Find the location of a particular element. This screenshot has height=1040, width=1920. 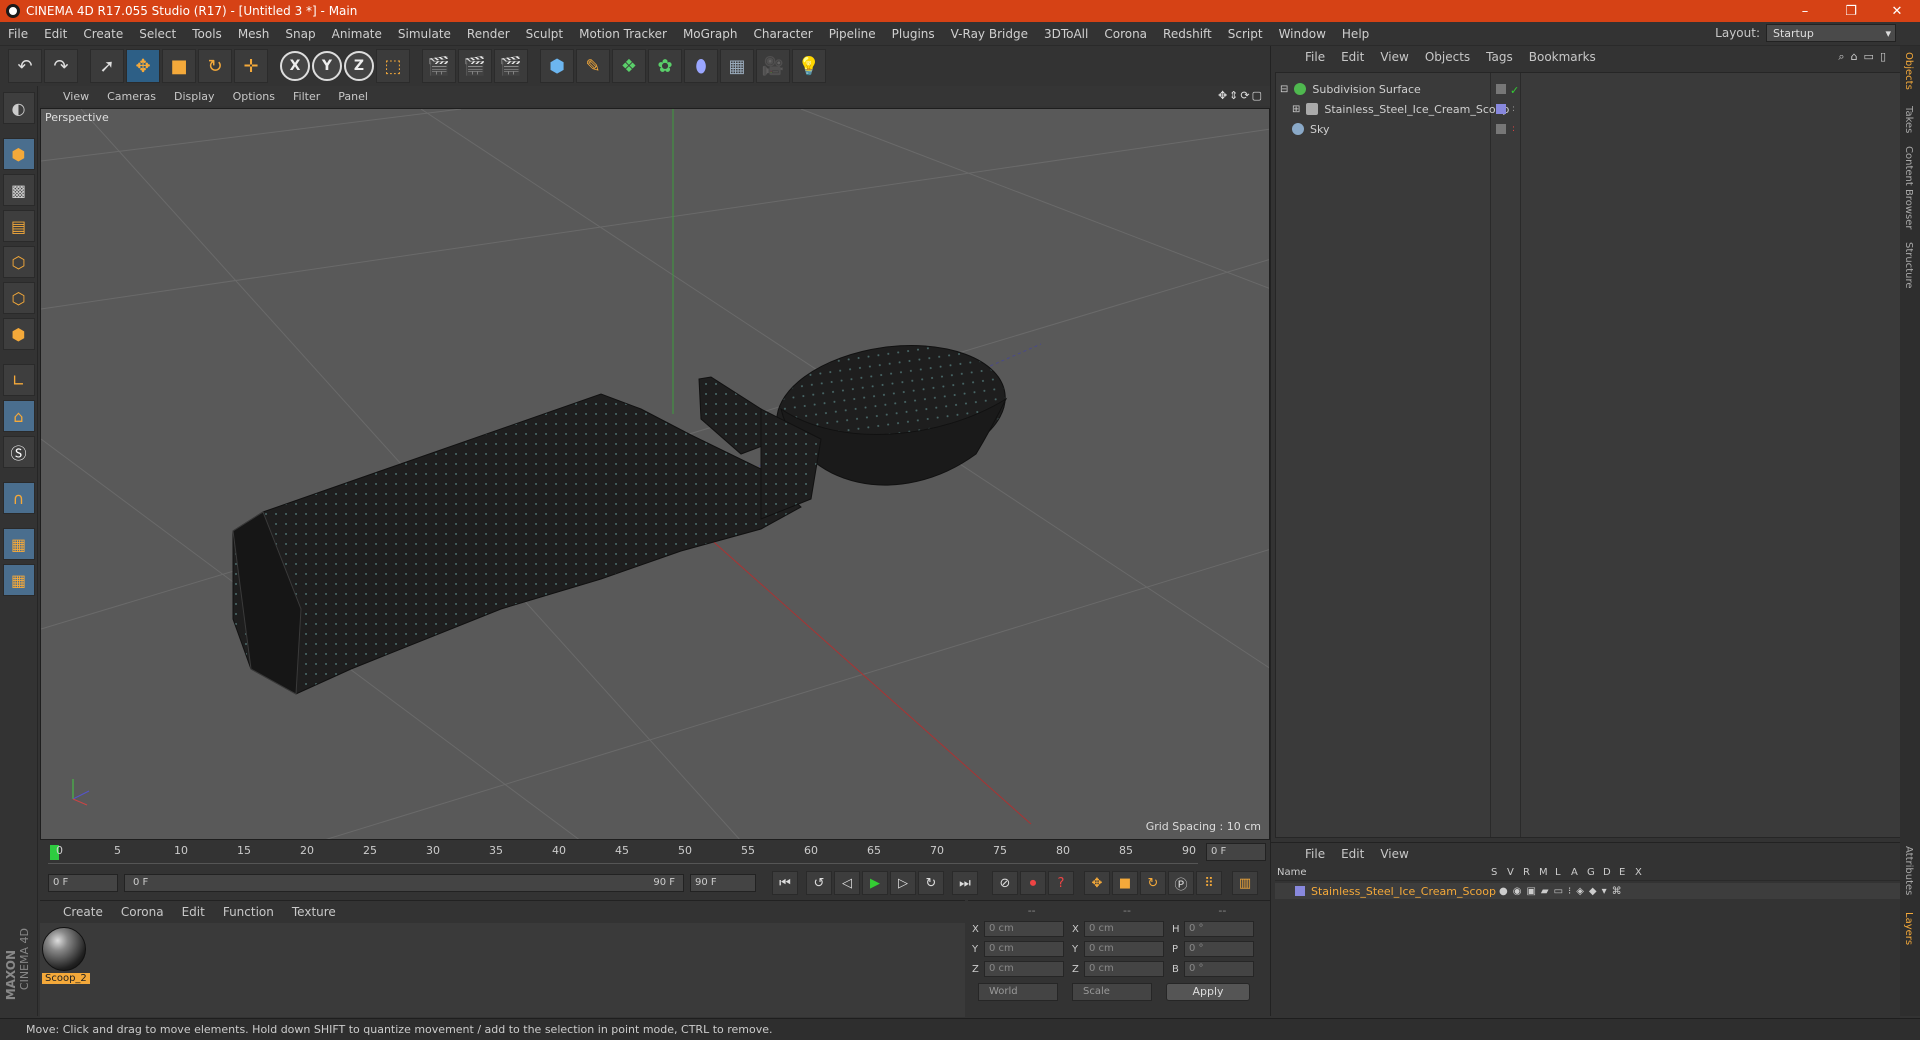

locked-workplane-button: ▦ is located at coordinates (18, 544).